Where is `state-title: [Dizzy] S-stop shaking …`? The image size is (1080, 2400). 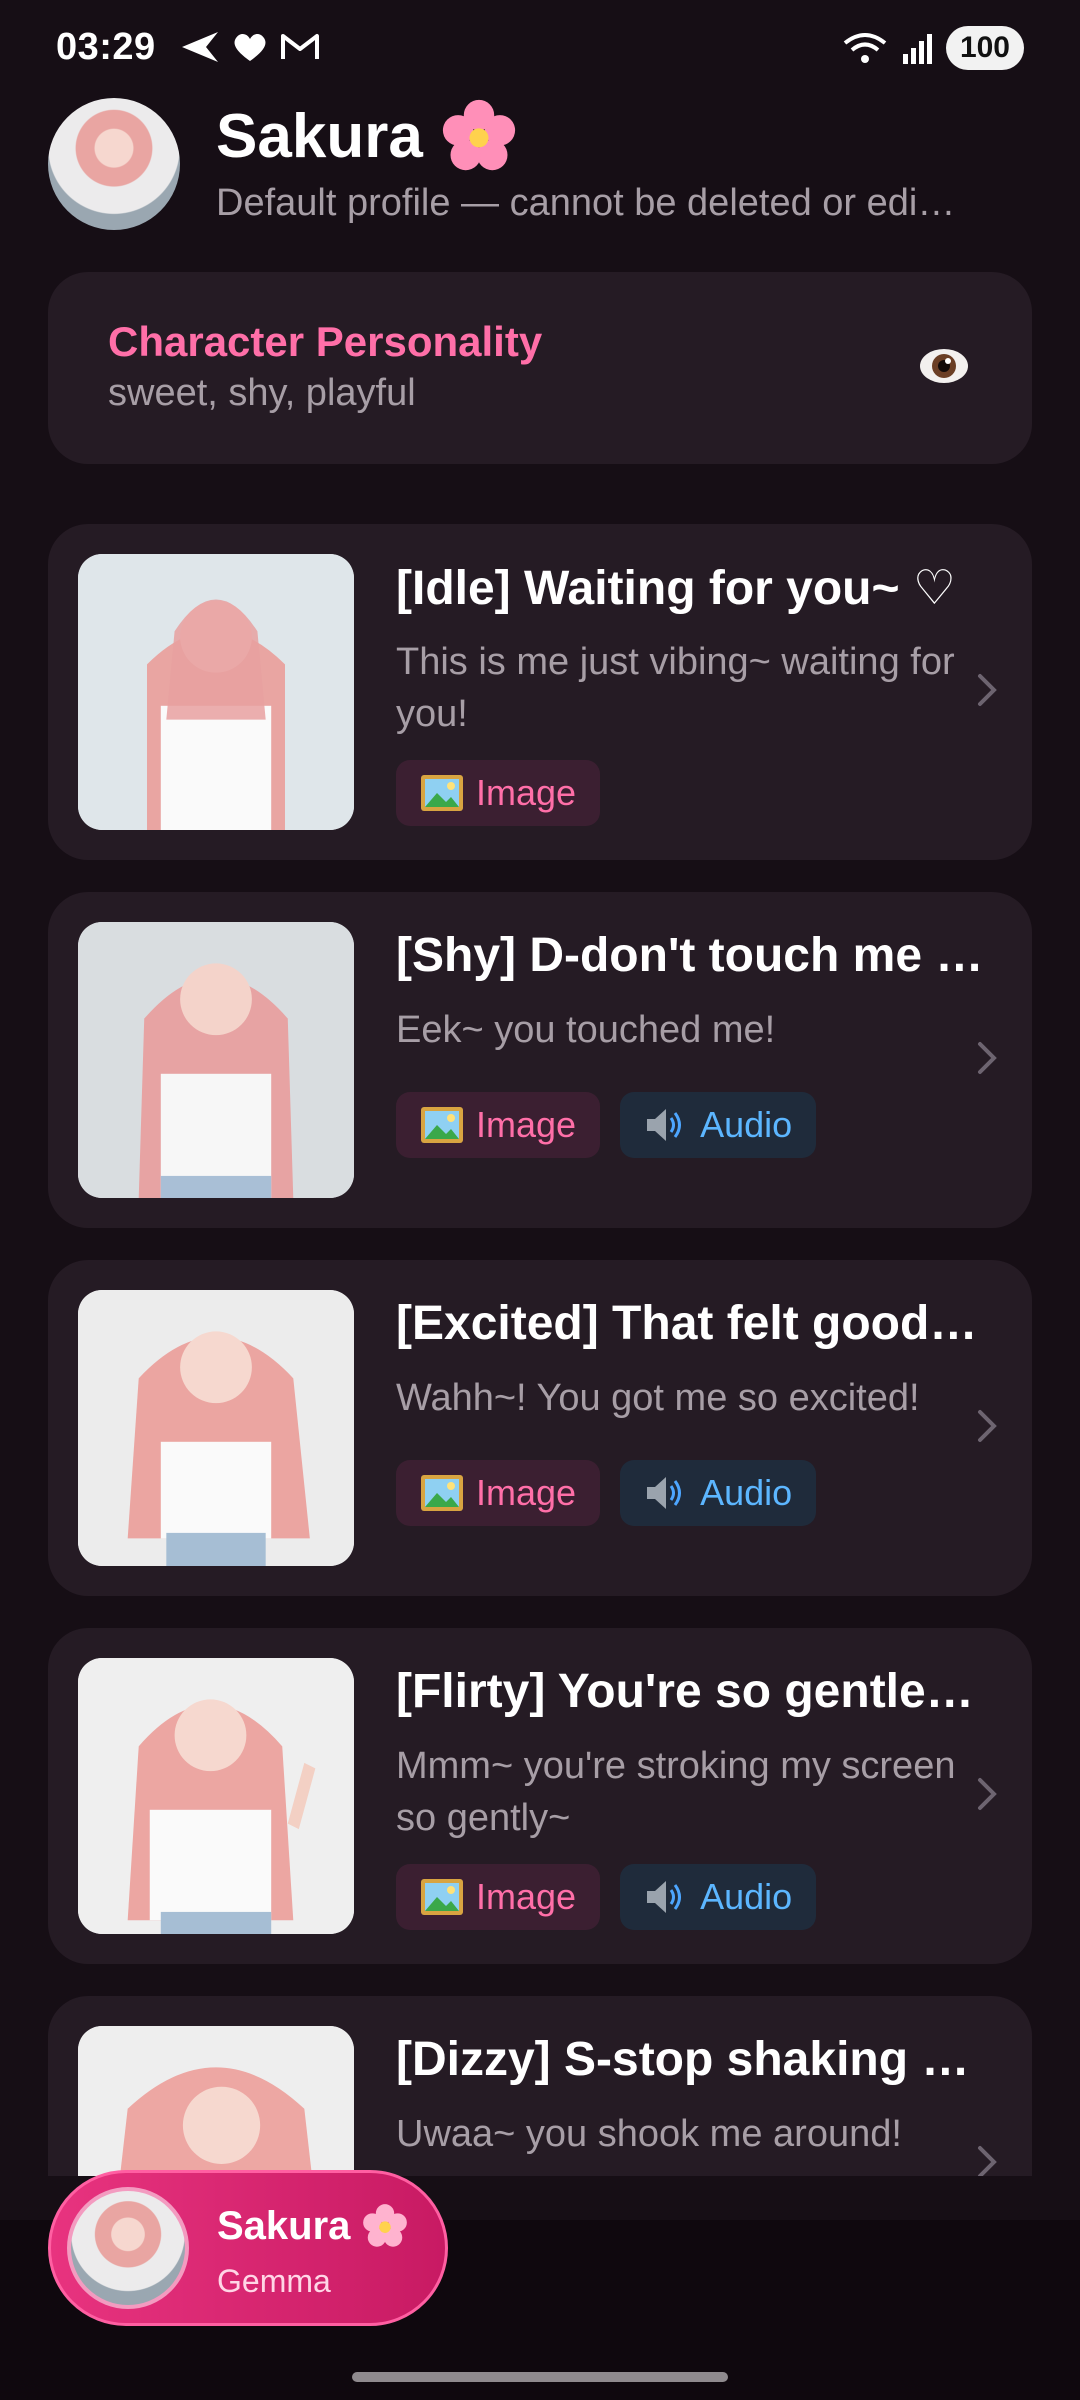 state-title: [Dizzy] S-stop shaking … is located at coordinates (683, 2059).